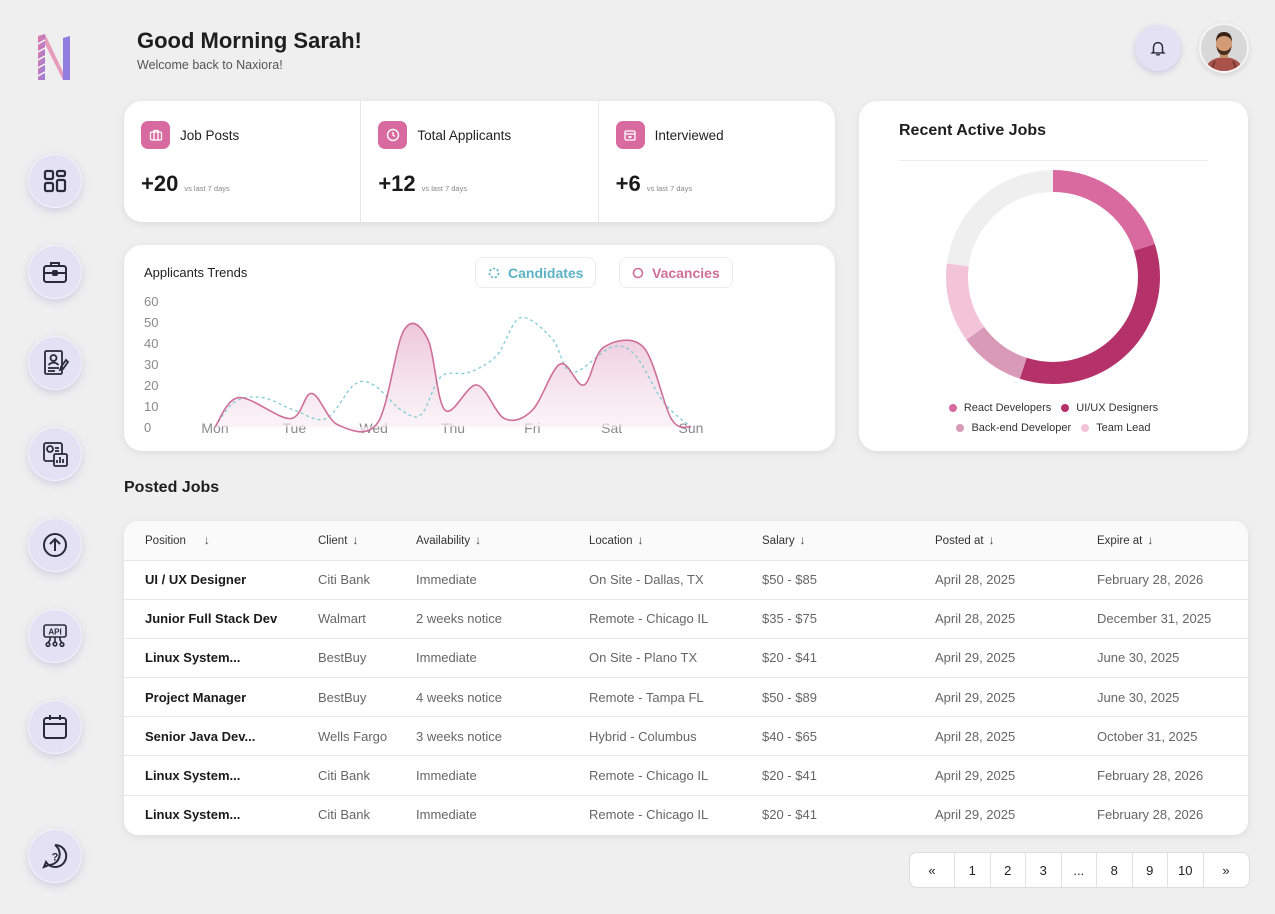 The image size is (1275, 914). Describe the element at coordinates (827, 658) in the screenshot. I see `cell-salary: $20 - $41` at that location.